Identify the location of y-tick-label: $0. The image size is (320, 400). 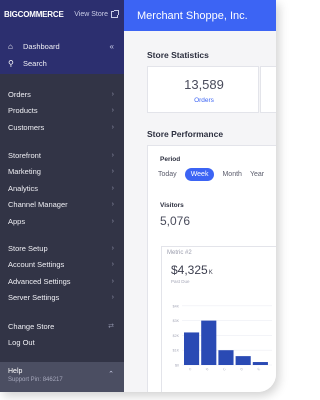
(177, 366).